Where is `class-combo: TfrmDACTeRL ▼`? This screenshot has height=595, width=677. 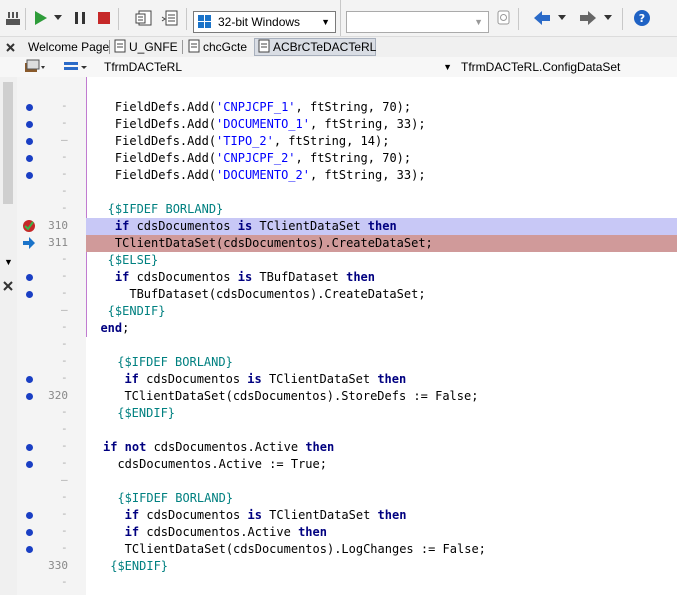 class-combo: TfrmDACTeRL ▼ is located at coordinates (279, 67).